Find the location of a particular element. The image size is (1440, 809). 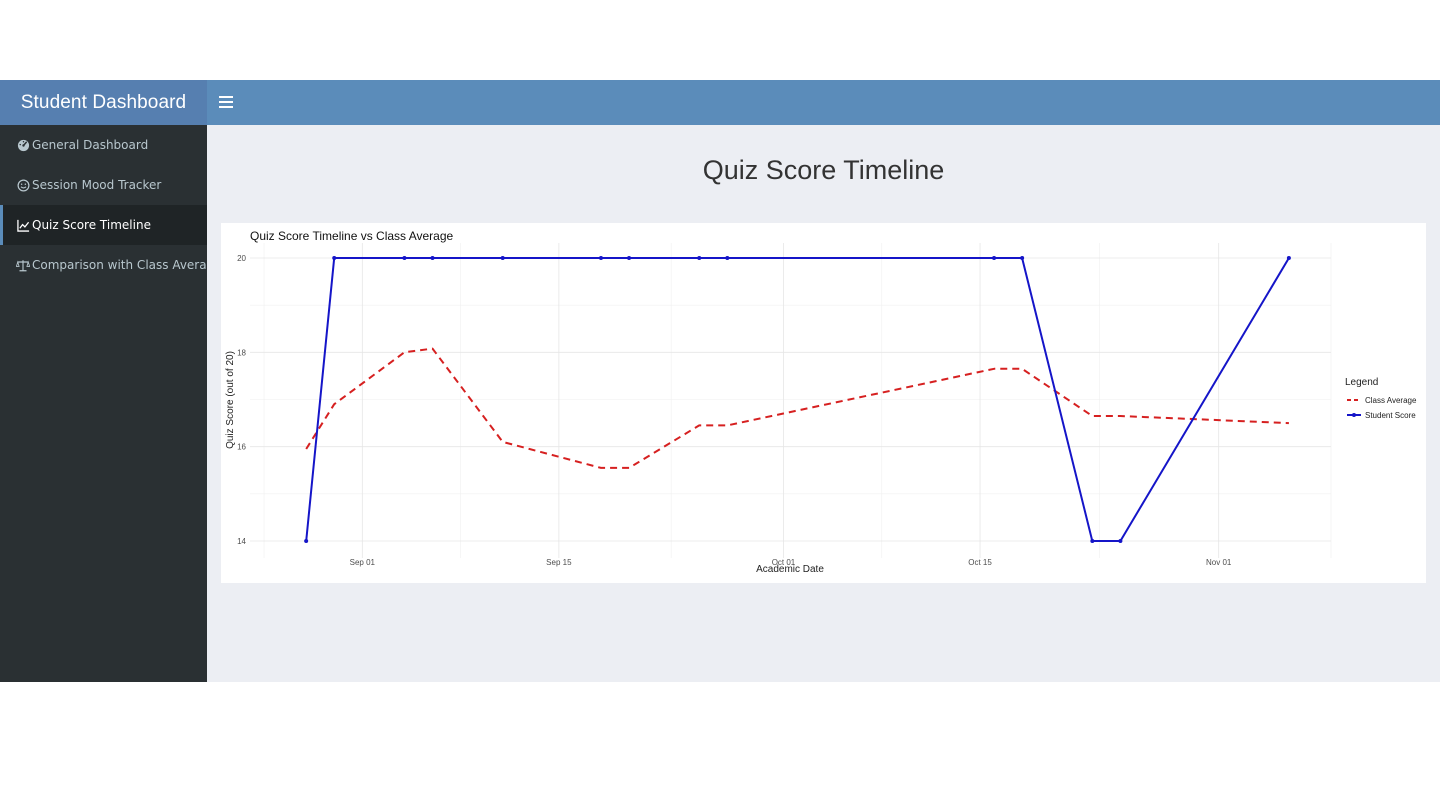

chart-title: Quiz Score Timeline vs Class Average is located at coordinates (352, 236).